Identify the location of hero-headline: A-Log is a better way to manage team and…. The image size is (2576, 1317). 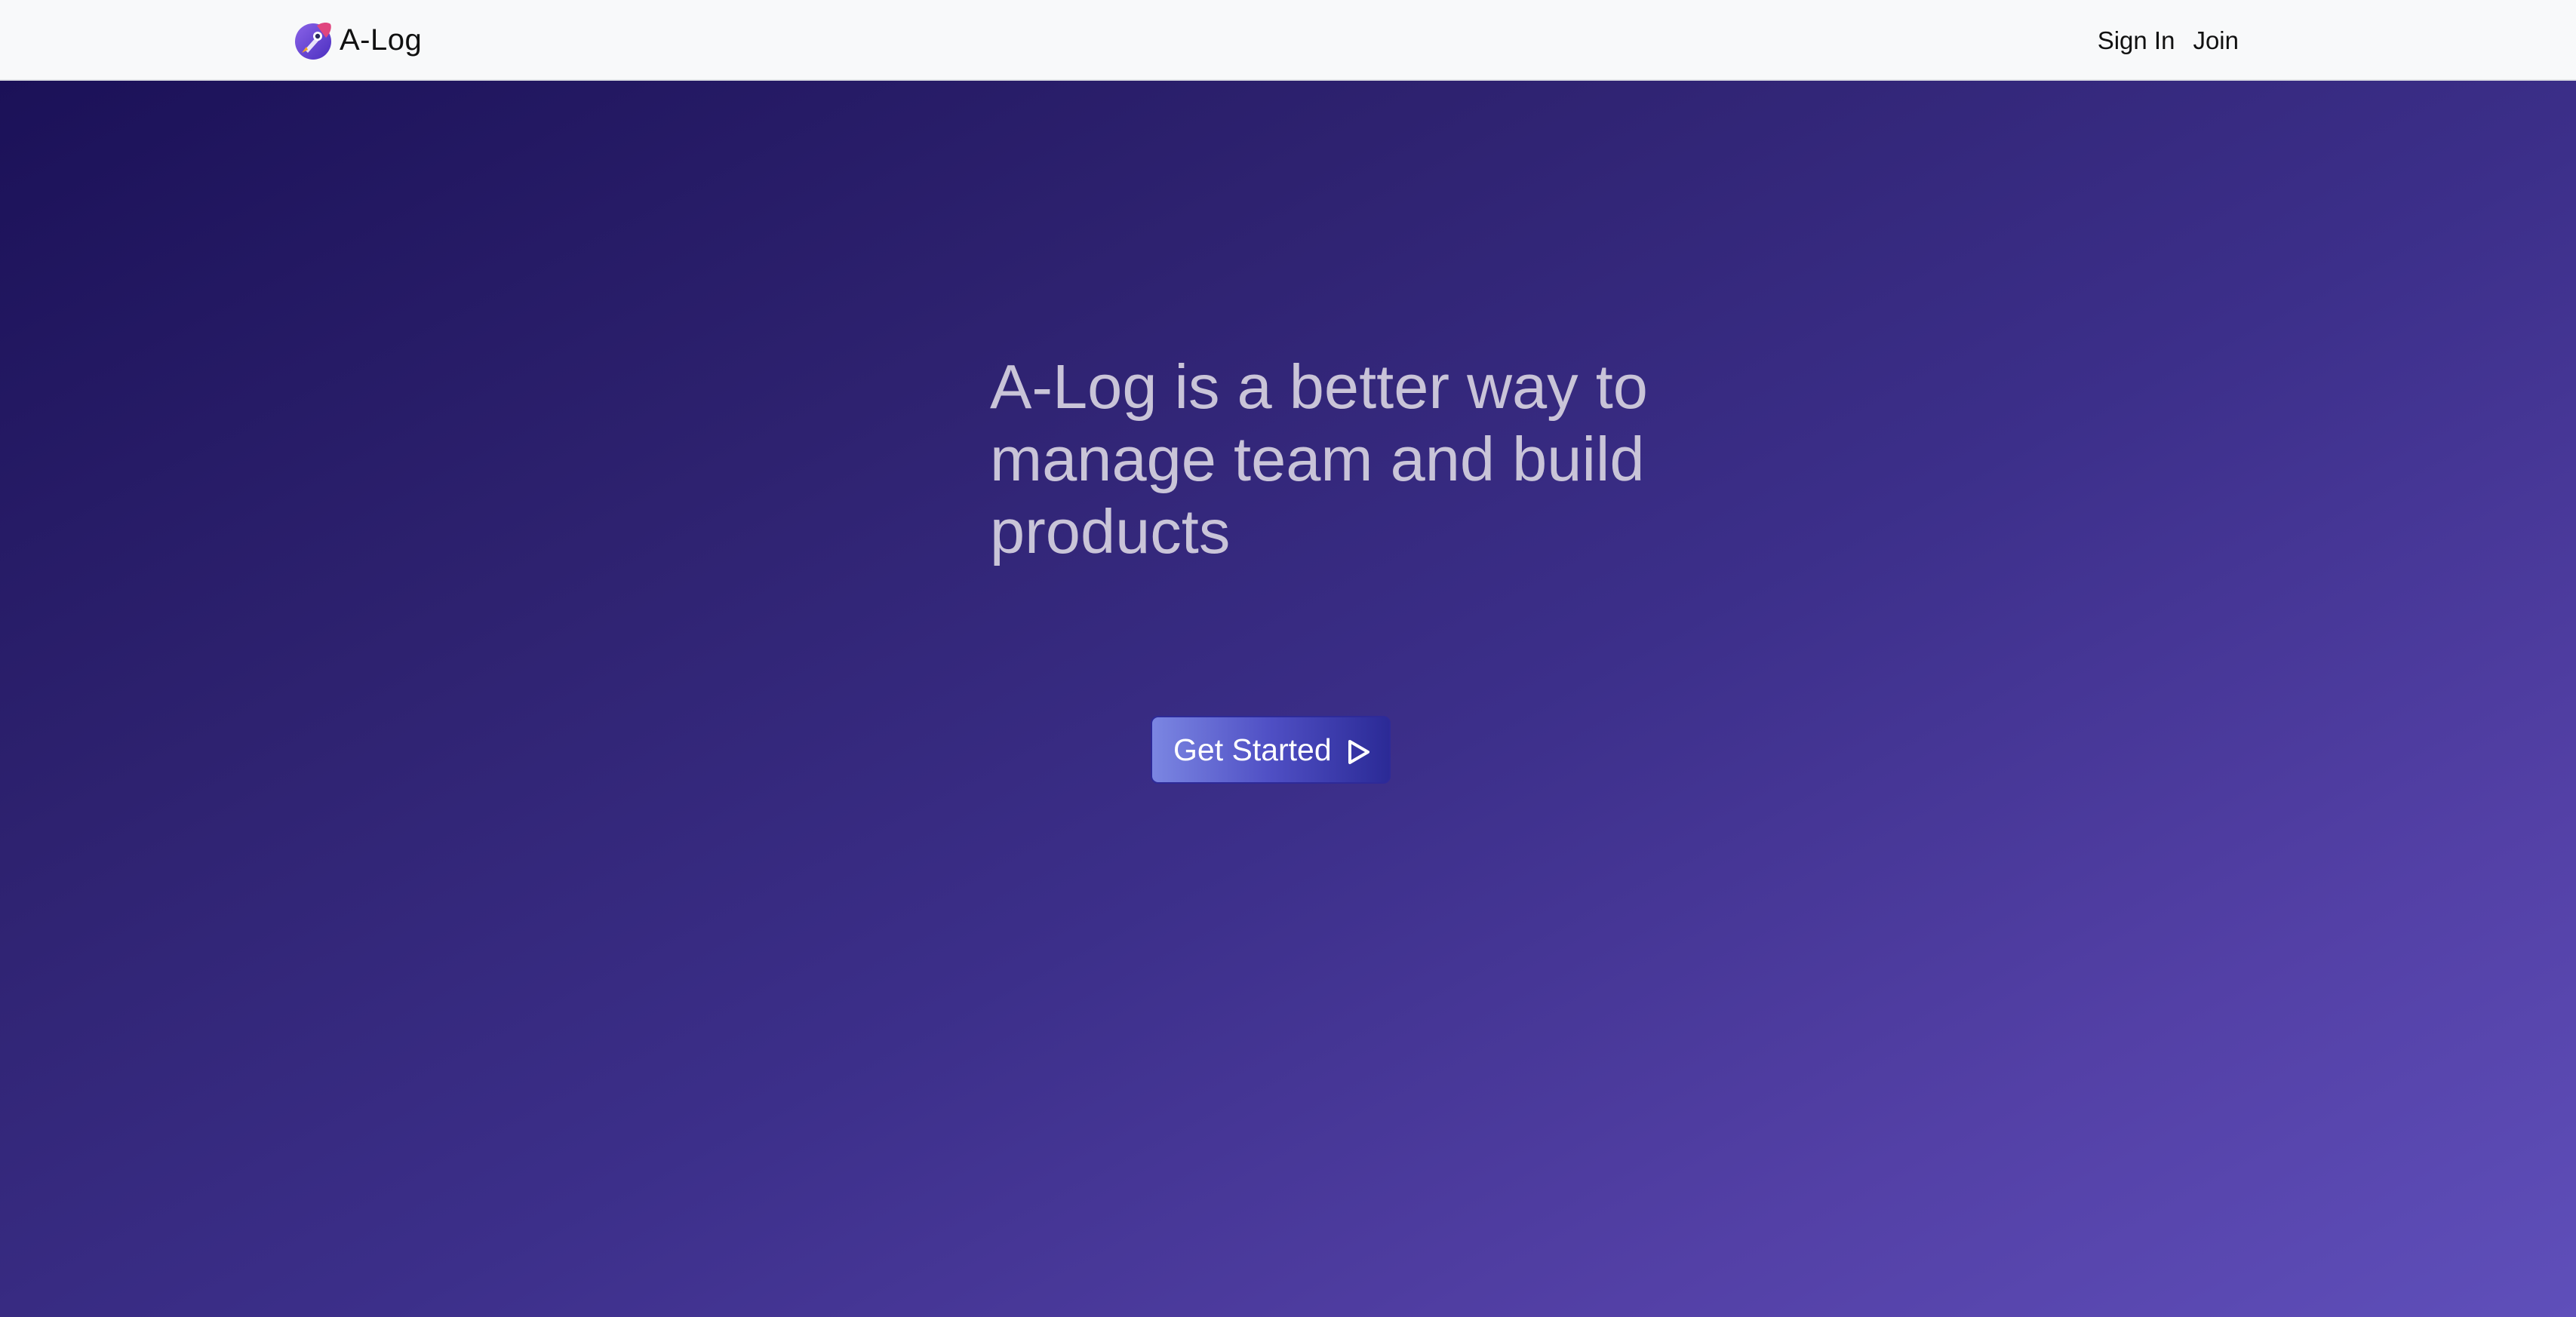
(1319, 459).